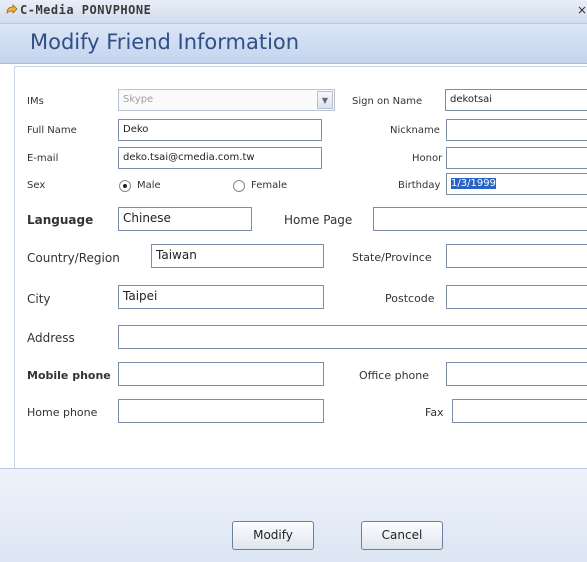  I want to click on sex-male-radio, so click(125, 186).